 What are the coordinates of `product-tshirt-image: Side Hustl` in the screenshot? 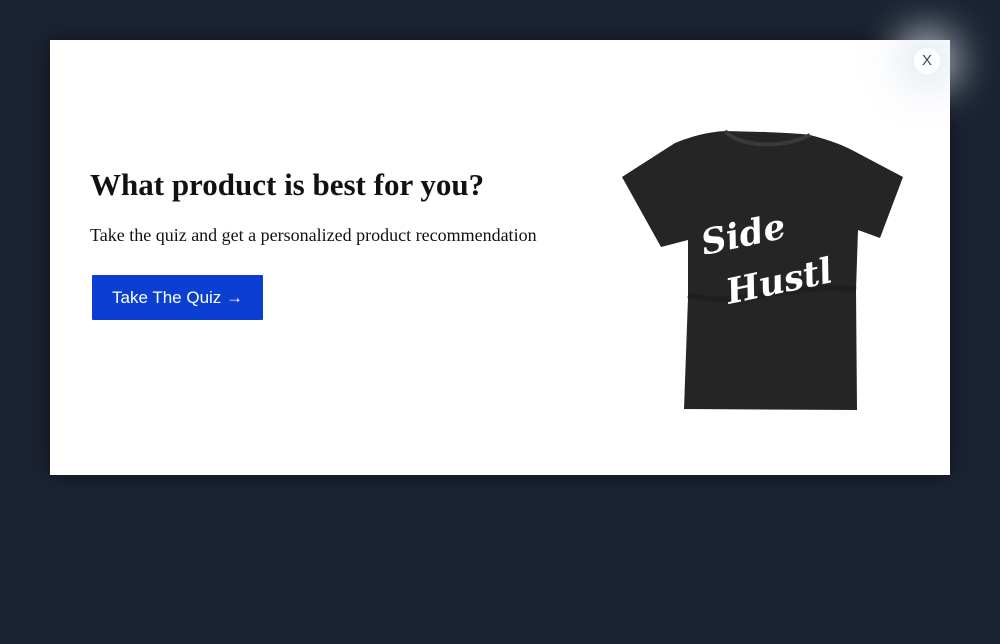 It's located at (762, 270).